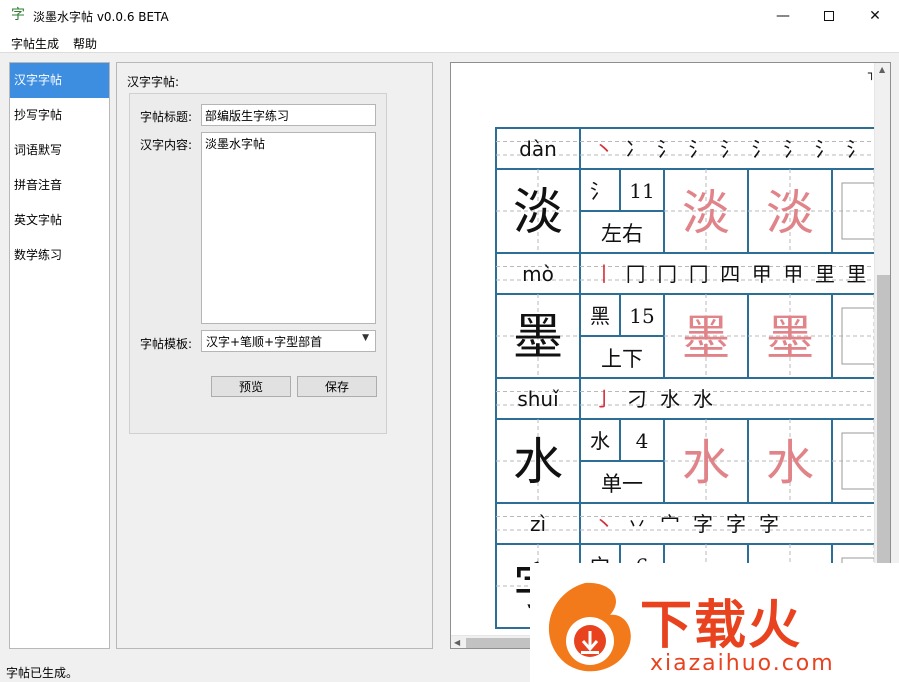  Describe the element at coordinates (641, 316) in the screenshot. I see `stroke-count-text: 15` at that location.